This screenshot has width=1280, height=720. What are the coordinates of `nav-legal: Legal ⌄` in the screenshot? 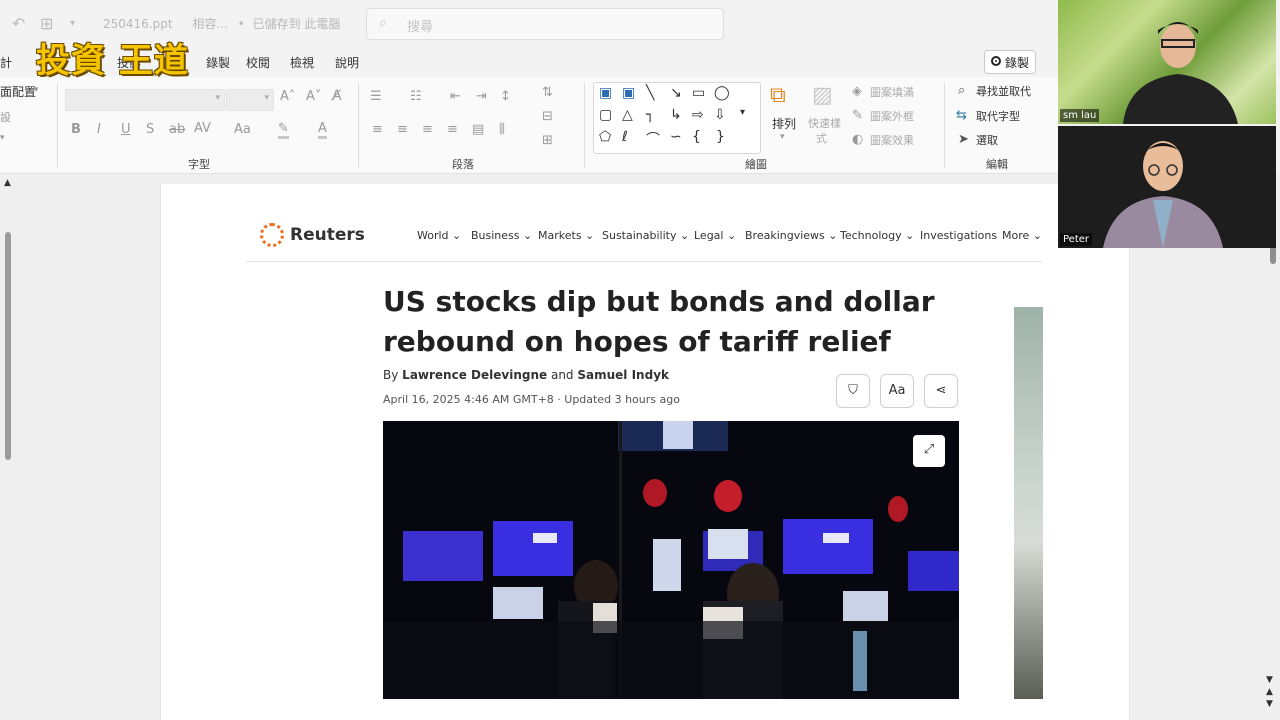 It's located at (715, 235).